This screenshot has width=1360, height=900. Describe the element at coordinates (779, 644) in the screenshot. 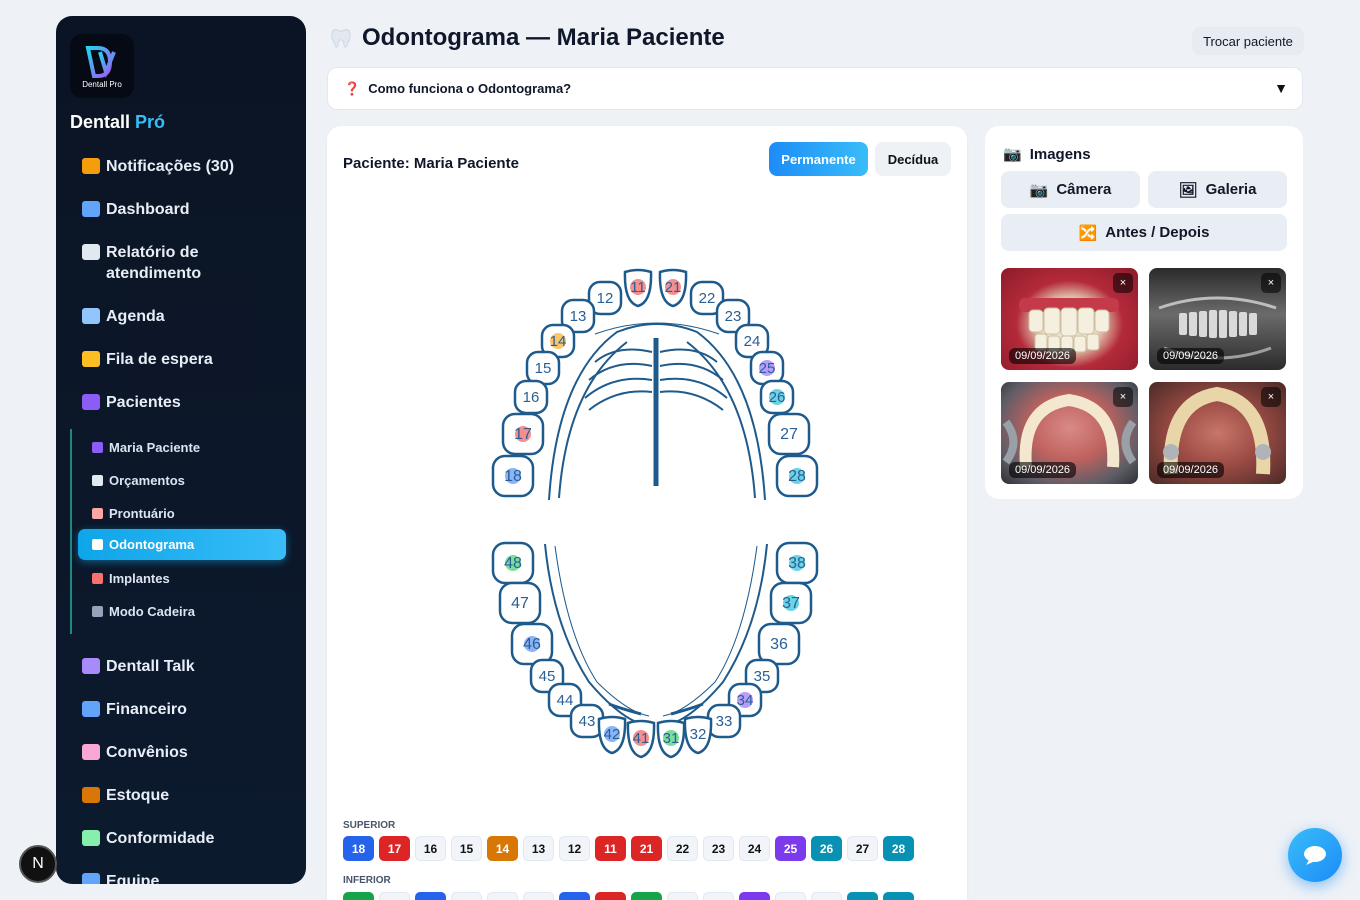

I see `tooth-36: 36` at that location.